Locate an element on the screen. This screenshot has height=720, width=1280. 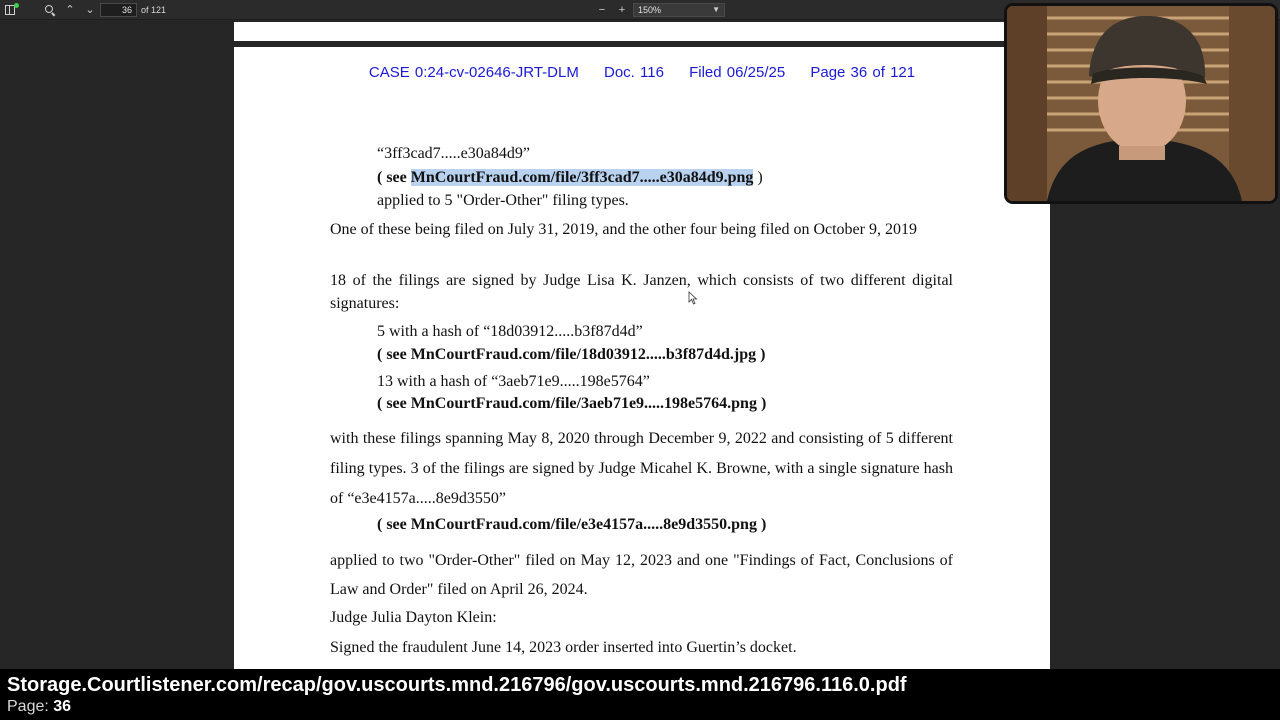
hash-line-2: 5 with a hash of “18d03912.....b3f87d4d” is located at coordinates (510, 331).